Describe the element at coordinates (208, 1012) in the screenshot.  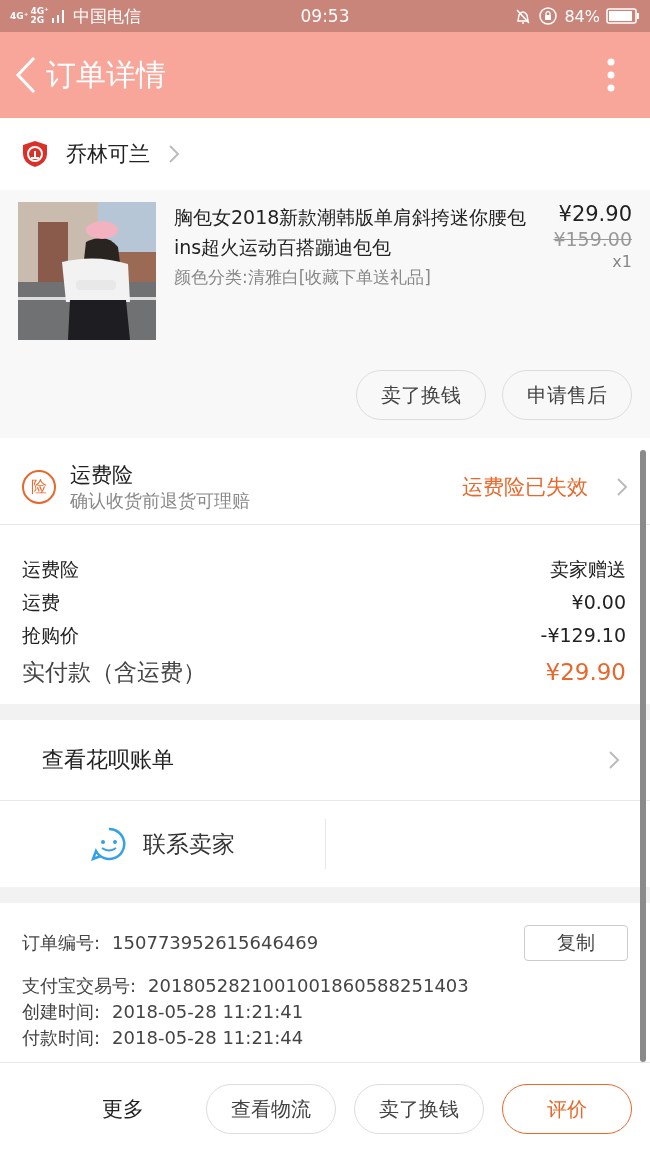
I see `order-info-value: 2018-05-28 11:21:41` at that location.